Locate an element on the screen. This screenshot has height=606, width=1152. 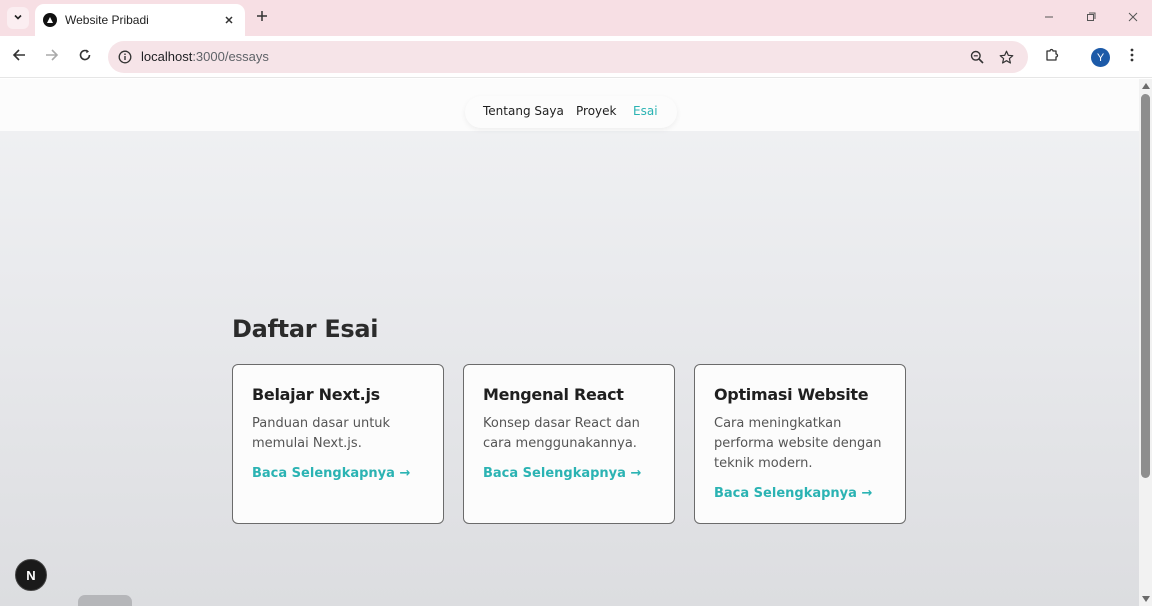
vertical-scrollbar is located at coordinates (1145, 342).